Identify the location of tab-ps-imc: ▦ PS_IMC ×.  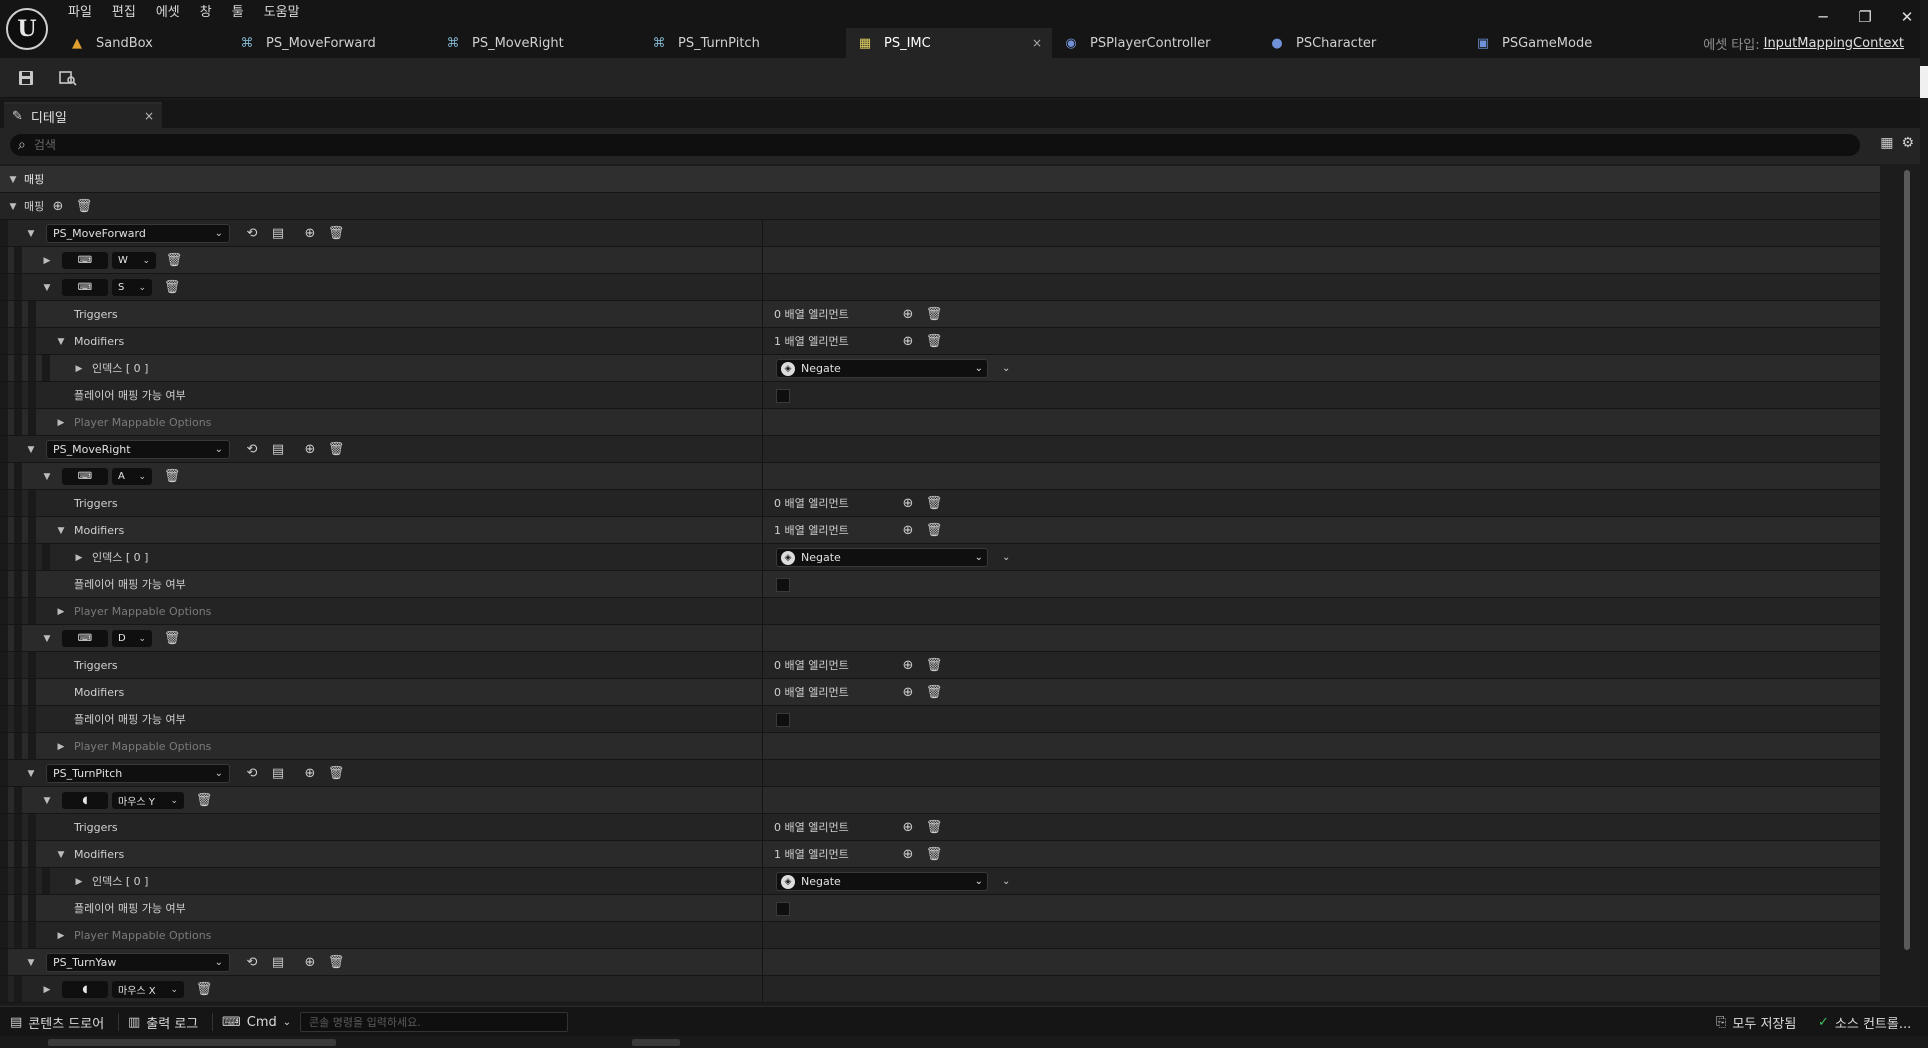
(949, 43).